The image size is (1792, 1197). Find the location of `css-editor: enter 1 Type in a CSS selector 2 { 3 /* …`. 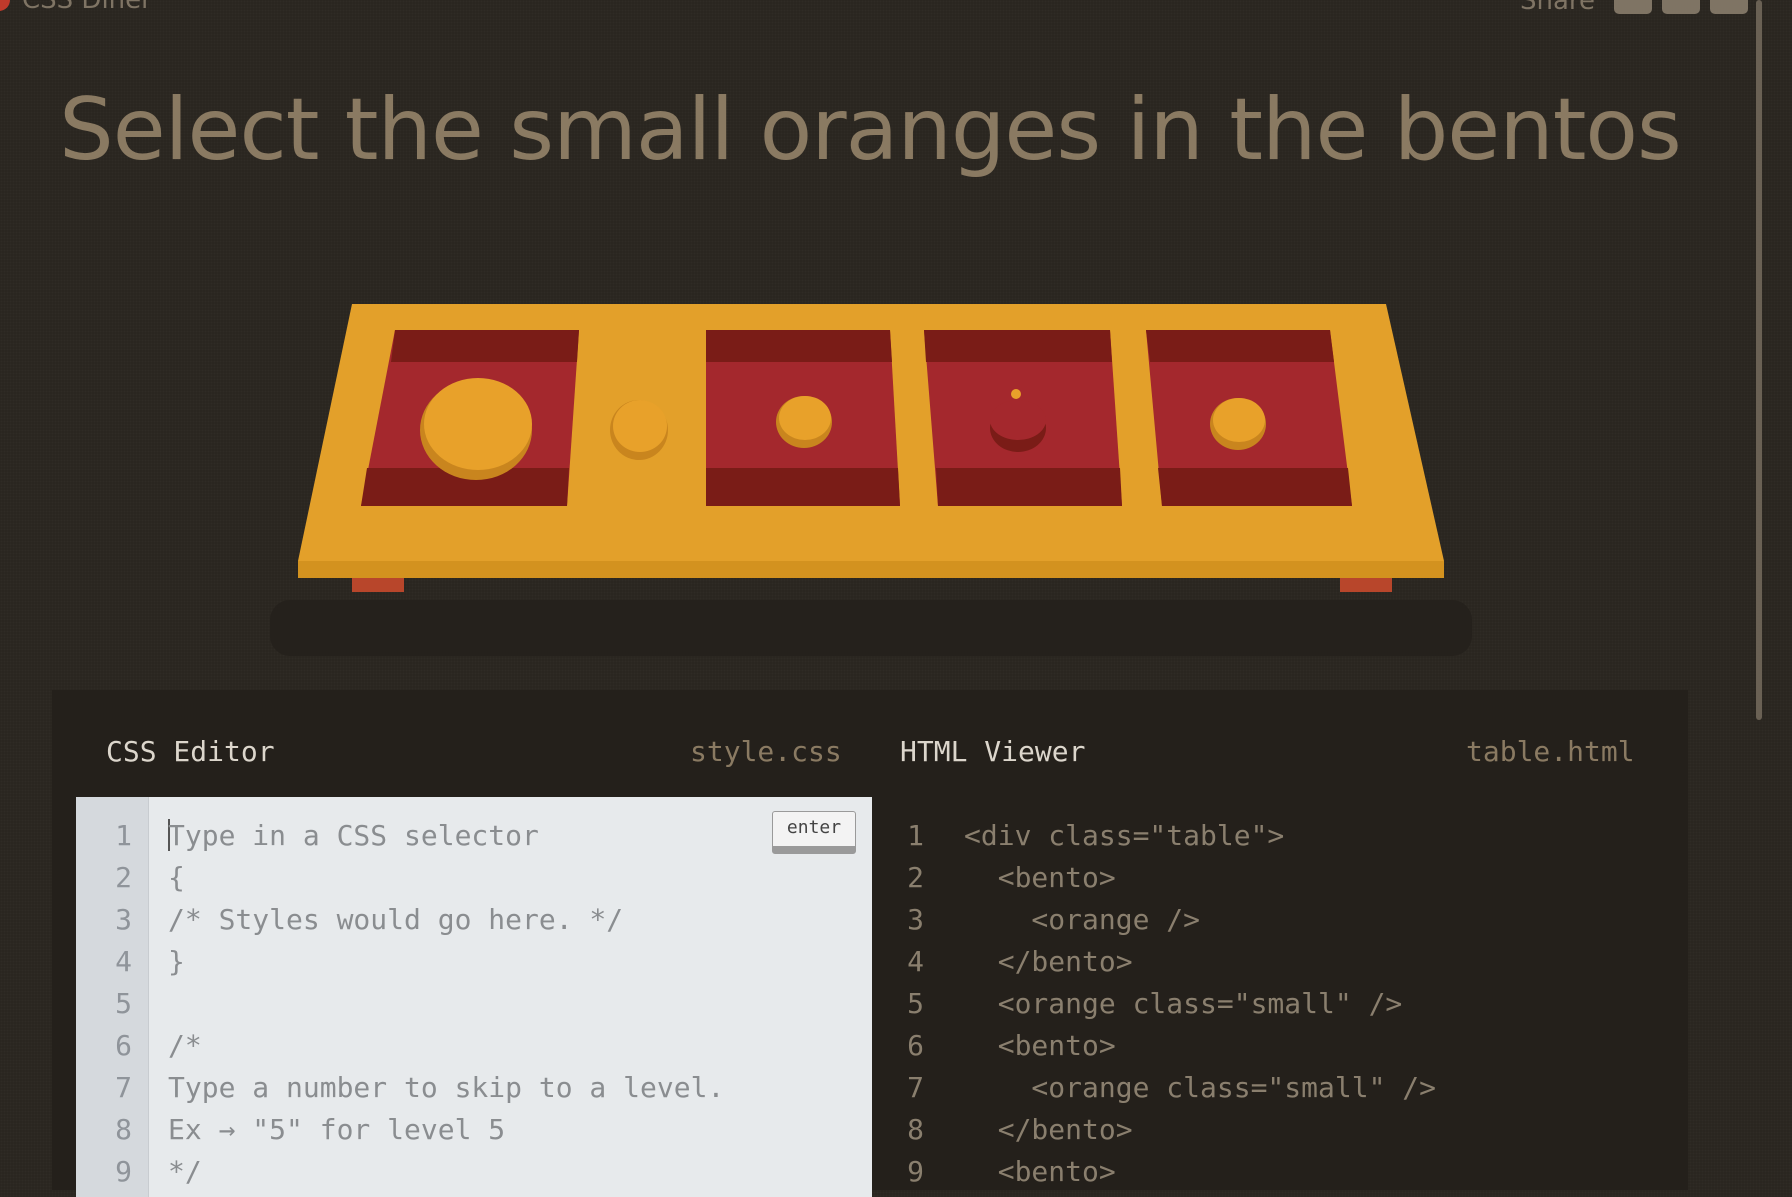

css-editor: enter 1 Type in a CSS selector 2 { 3 /* … is located at coordinates (474, 997).